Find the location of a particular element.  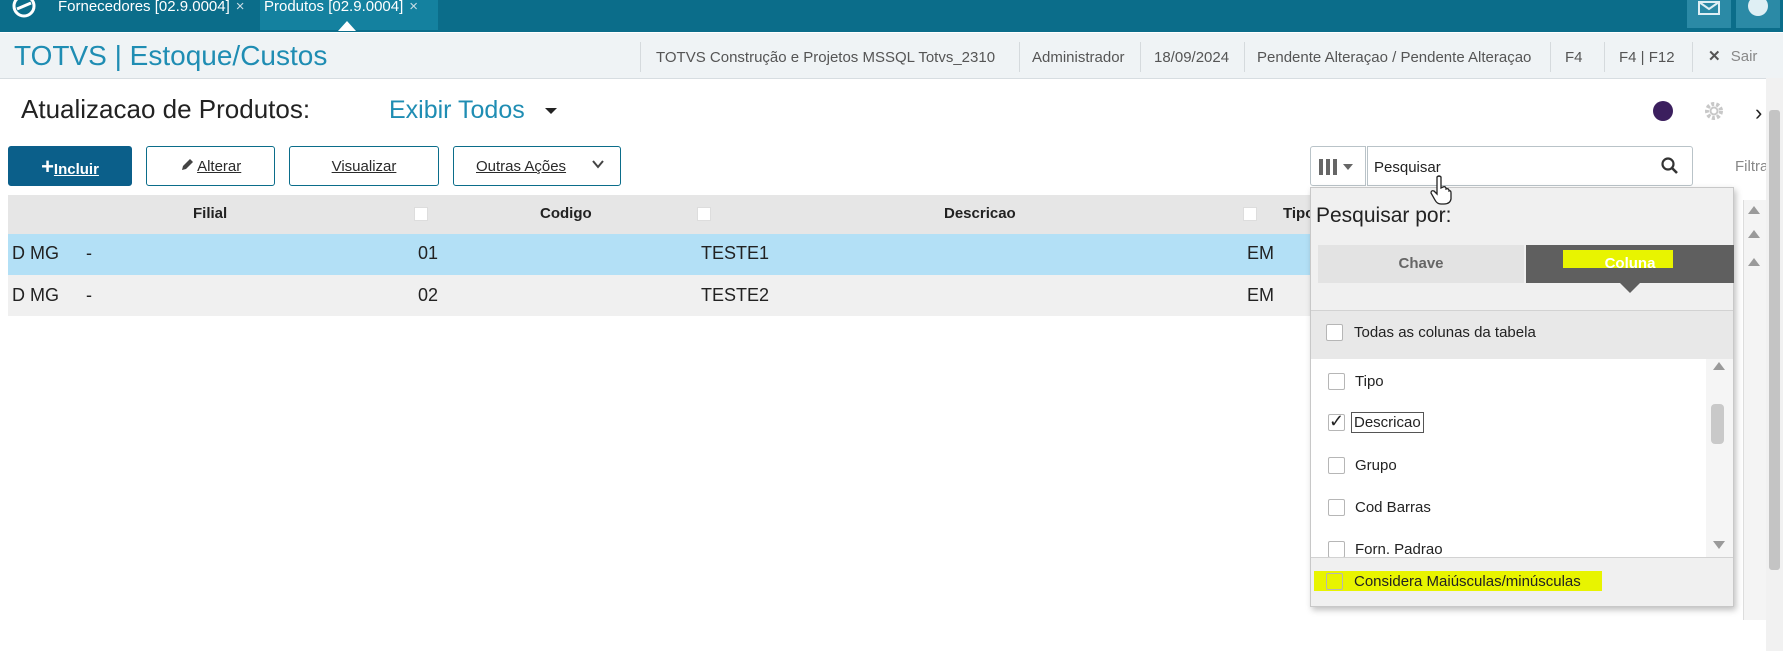

search-icon is located at coordinates (1670, 166).